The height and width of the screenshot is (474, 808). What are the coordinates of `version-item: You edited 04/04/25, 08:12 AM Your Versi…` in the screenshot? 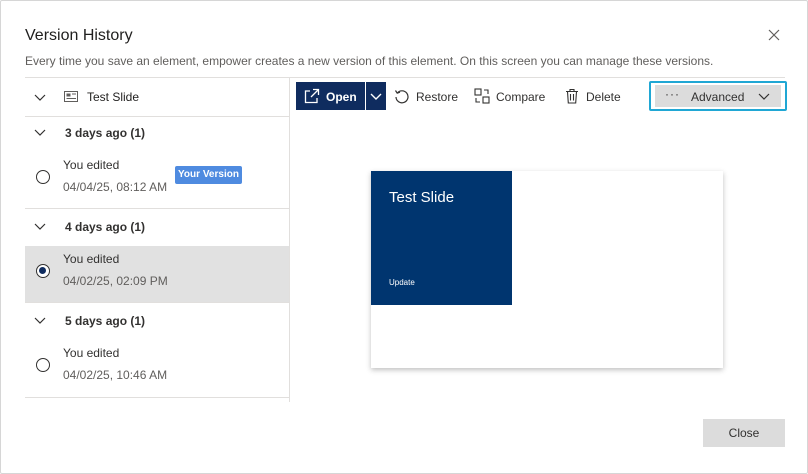 It's located at (157, 180).